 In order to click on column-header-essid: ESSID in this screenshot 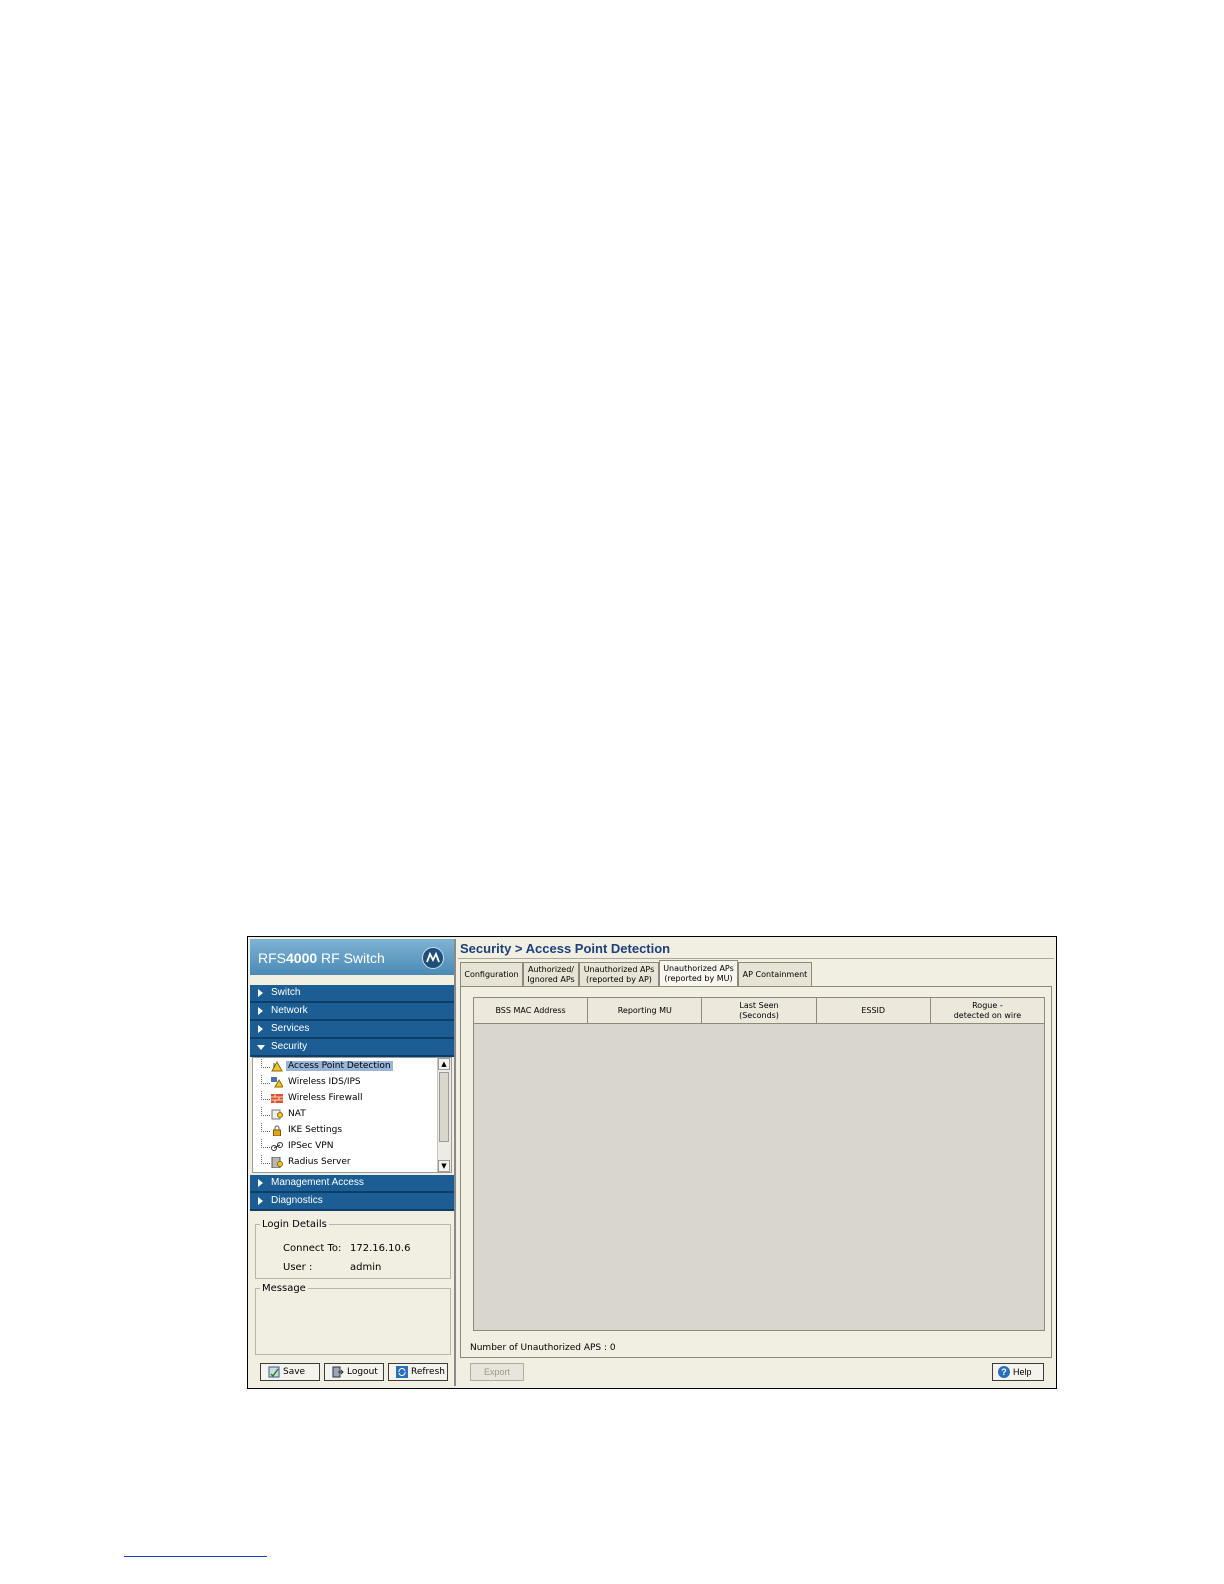, I will do `click(873, 1011)`.